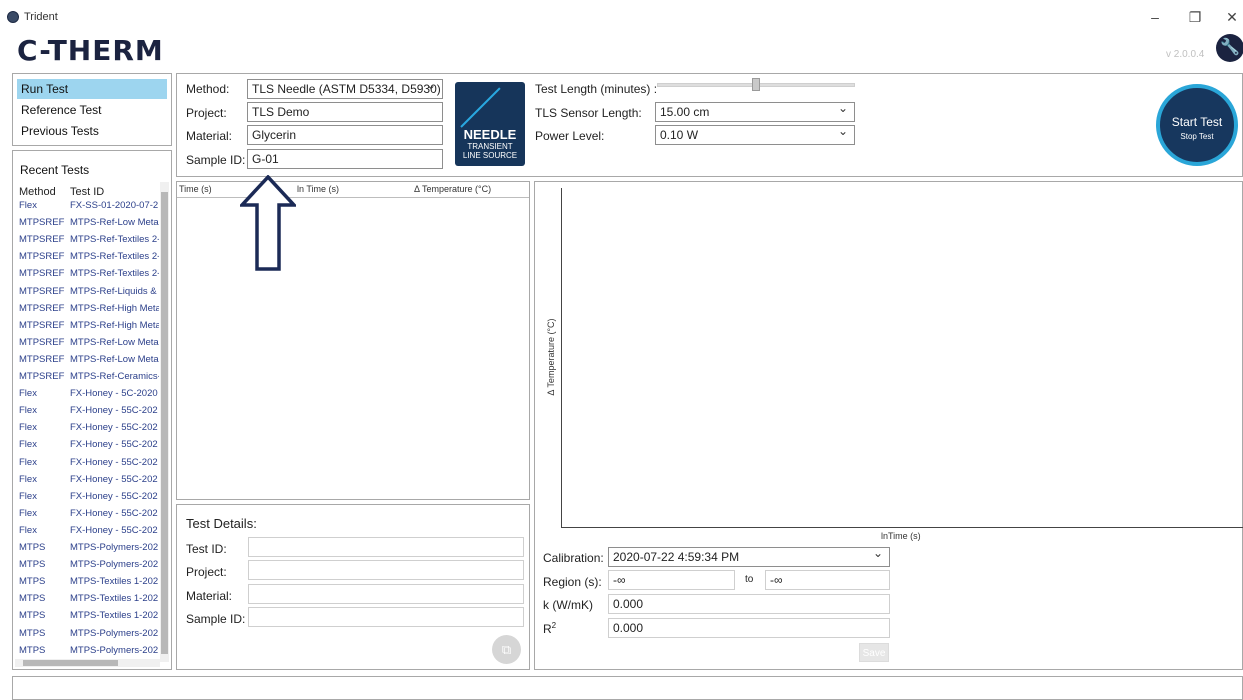 The image size is (1243, 700). What do you see at coordinates (596, 89) in the screenshot?
I see `test-length-label: Test Length (minutes) :` at bounding box center [596, 89].